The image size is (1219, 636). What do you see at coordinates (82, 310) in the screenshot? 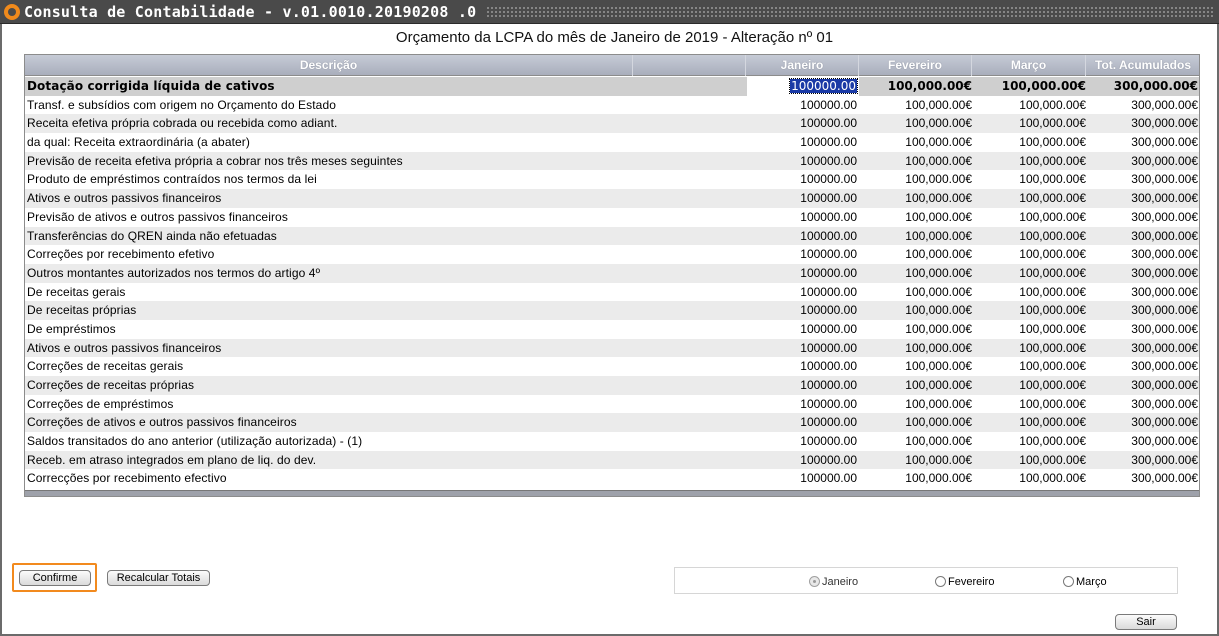
I see `cell-descricao: De receitas próprias` at bounding box center [82, 310].